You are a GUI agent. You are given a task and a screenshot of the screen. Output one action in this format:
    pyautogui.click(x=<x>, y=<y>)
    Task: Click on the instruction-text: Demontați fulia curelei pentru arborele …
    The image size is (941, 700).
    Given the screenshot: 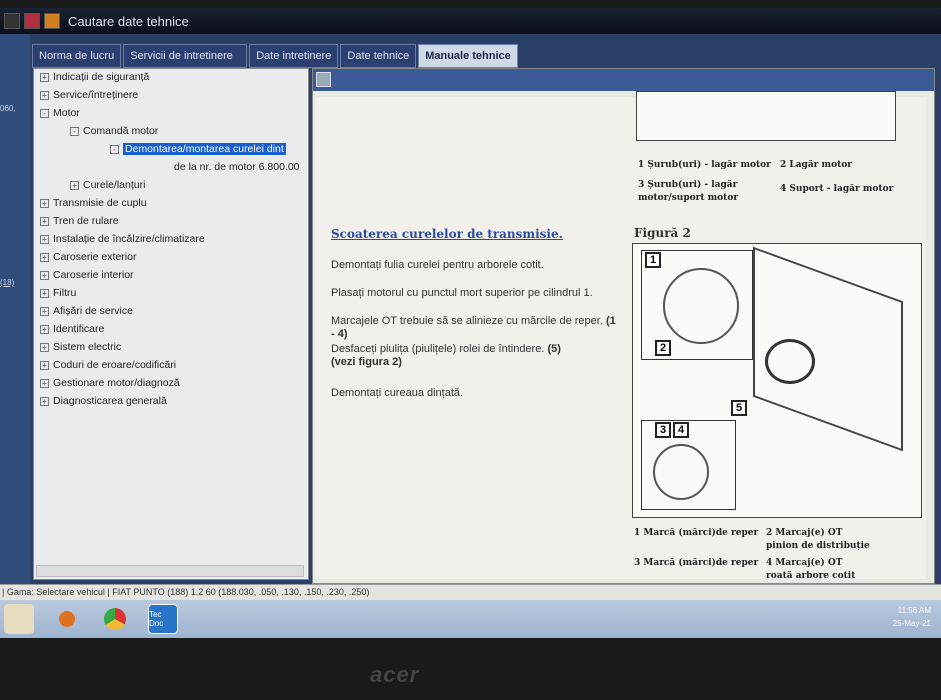 What is the action you would take?
    pyautogui.click(x=437, y=265)
    